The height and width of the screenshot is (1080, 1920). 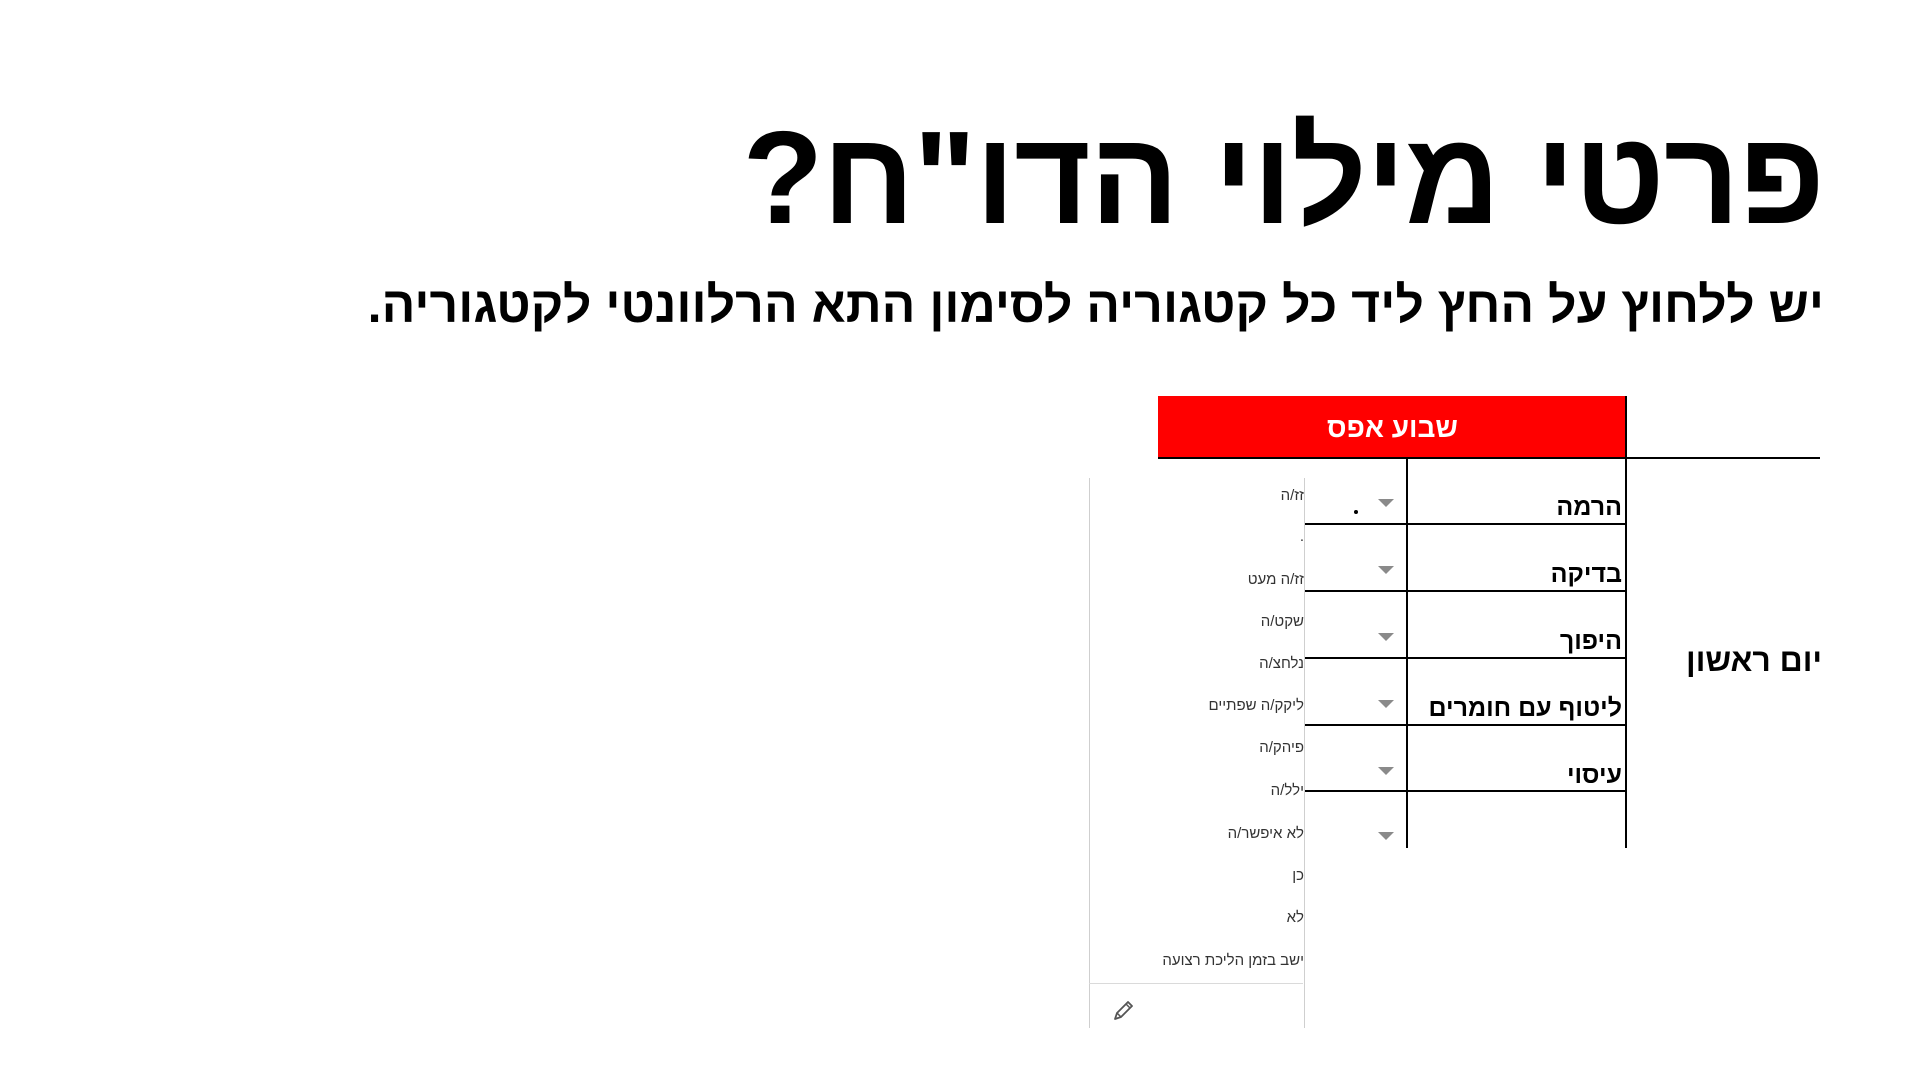 I want to click on cell-value-dot, so click(x=1356, y=512).